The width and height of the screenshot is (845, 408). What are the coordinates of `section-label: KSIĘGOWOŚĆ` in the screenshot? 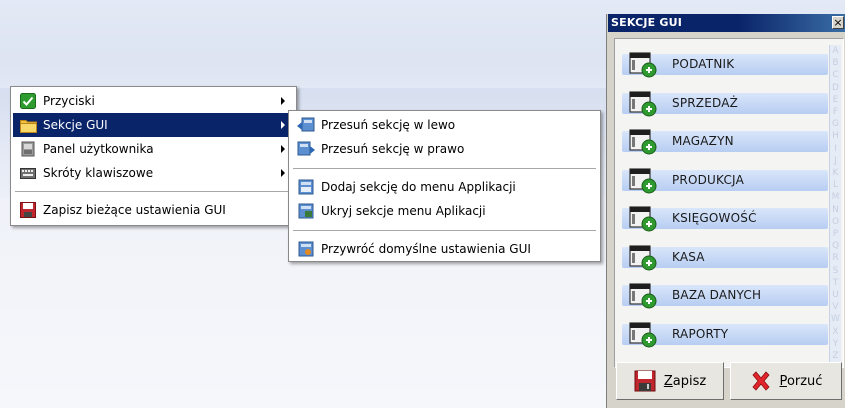 It's located at (714, 218).